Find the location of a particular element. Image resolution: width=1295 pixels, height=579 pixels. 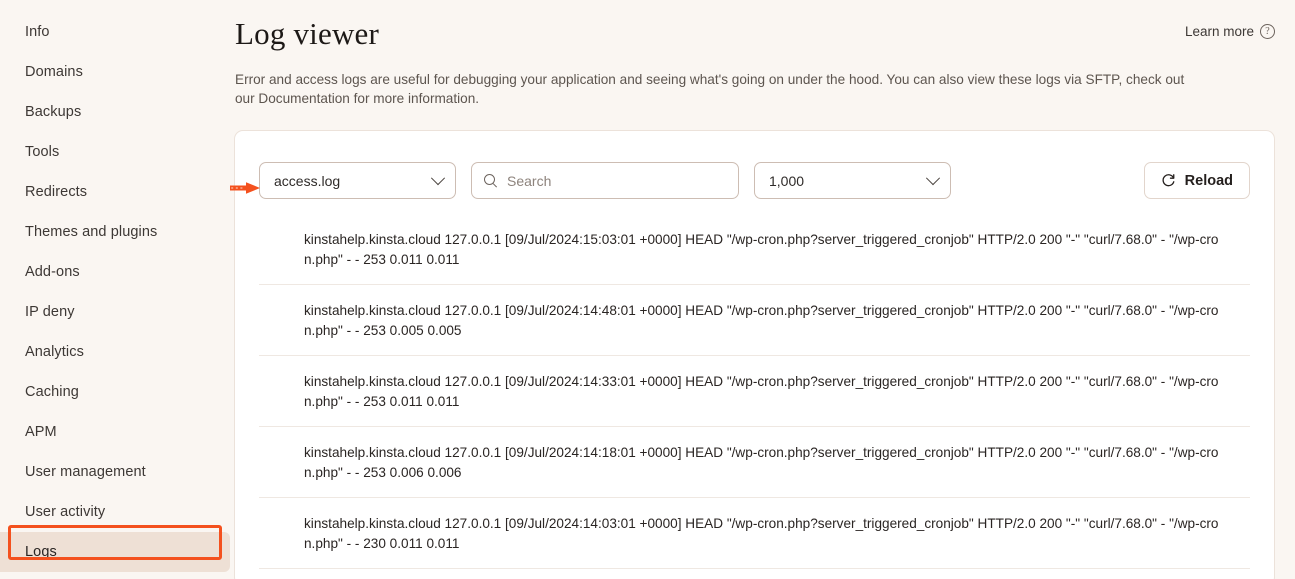

search-icon is located at coordinates (491, 180).